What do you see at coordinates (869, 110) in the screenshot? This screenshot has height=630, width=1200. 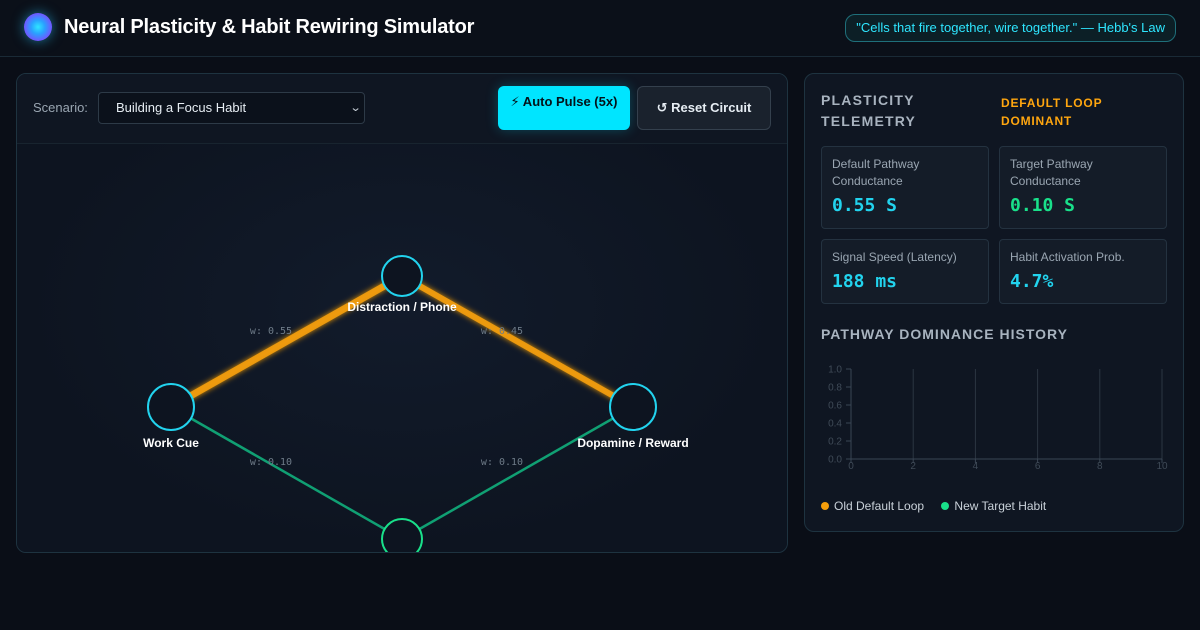 I see `telemetry-title: PLASTICITY TELEMETRY` at bounding box center [869, 110].